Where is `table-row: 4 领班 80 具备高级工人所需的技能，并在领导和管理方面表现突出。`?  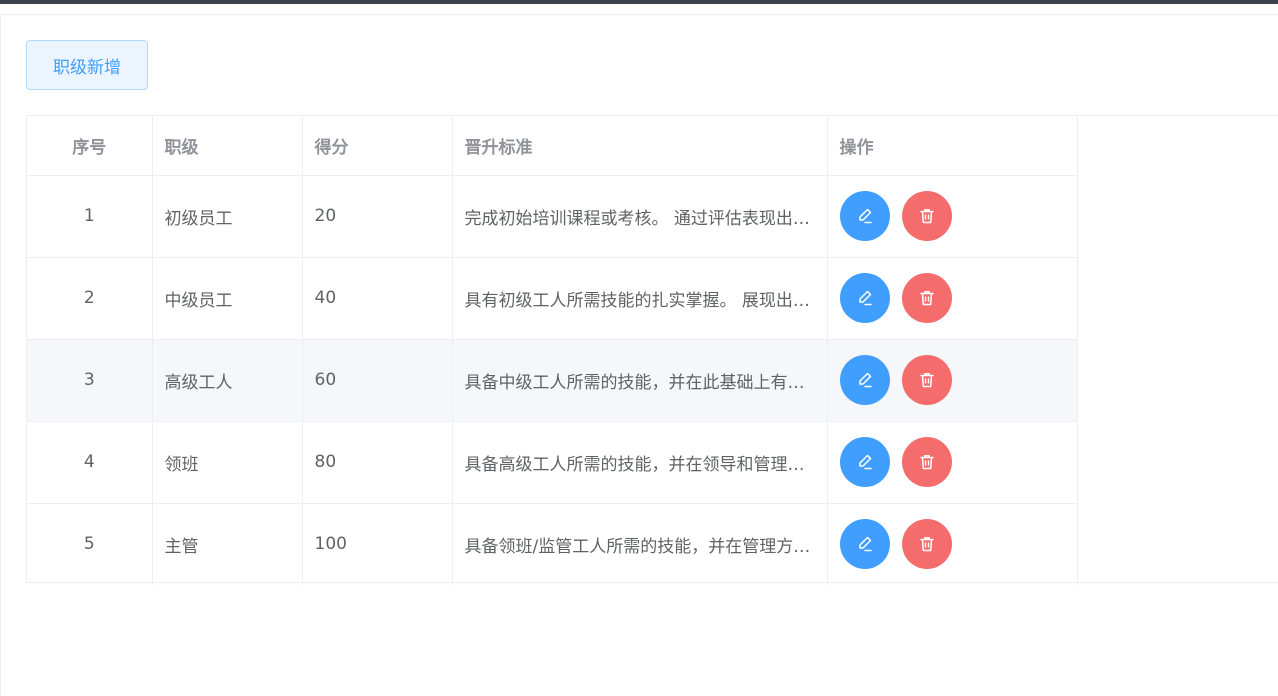
table-row: 4 领班 80 具备高级工人所需的技能，并在领导和管理方面表现突出。 is located at coordinates (552, 462).